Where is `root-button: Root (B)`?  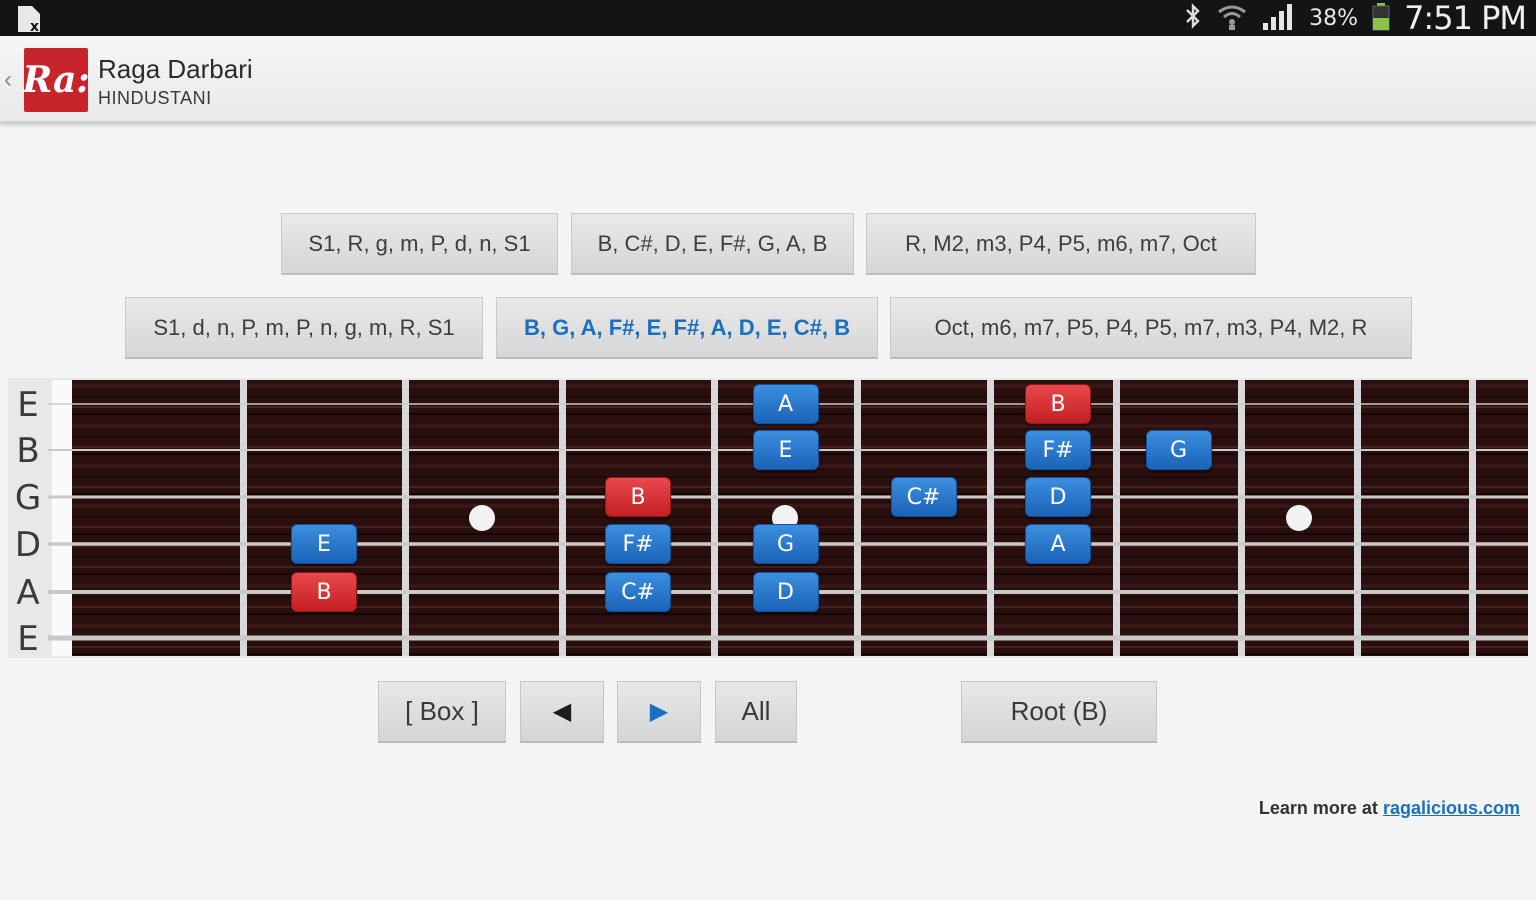
root-button: Root (B) is located at coordinates (1059, 712).